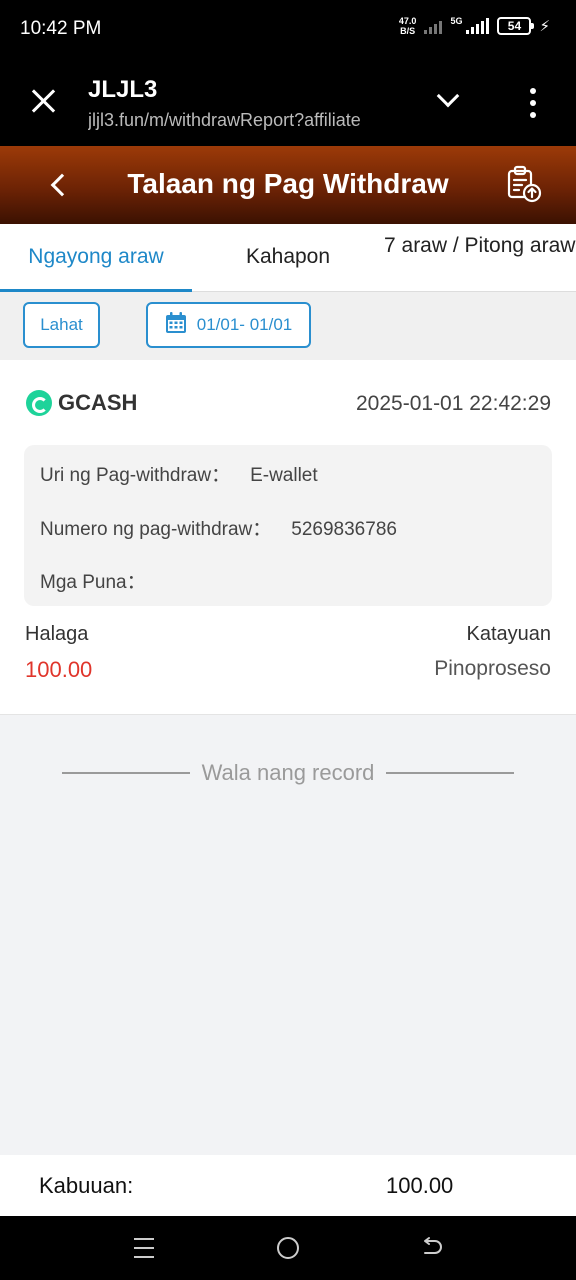 The image size is (576, 1280). What do you see at coordinates (433, 26) in the screenshot?
I see `signal-1-icon` at bounding box center [433, 26].